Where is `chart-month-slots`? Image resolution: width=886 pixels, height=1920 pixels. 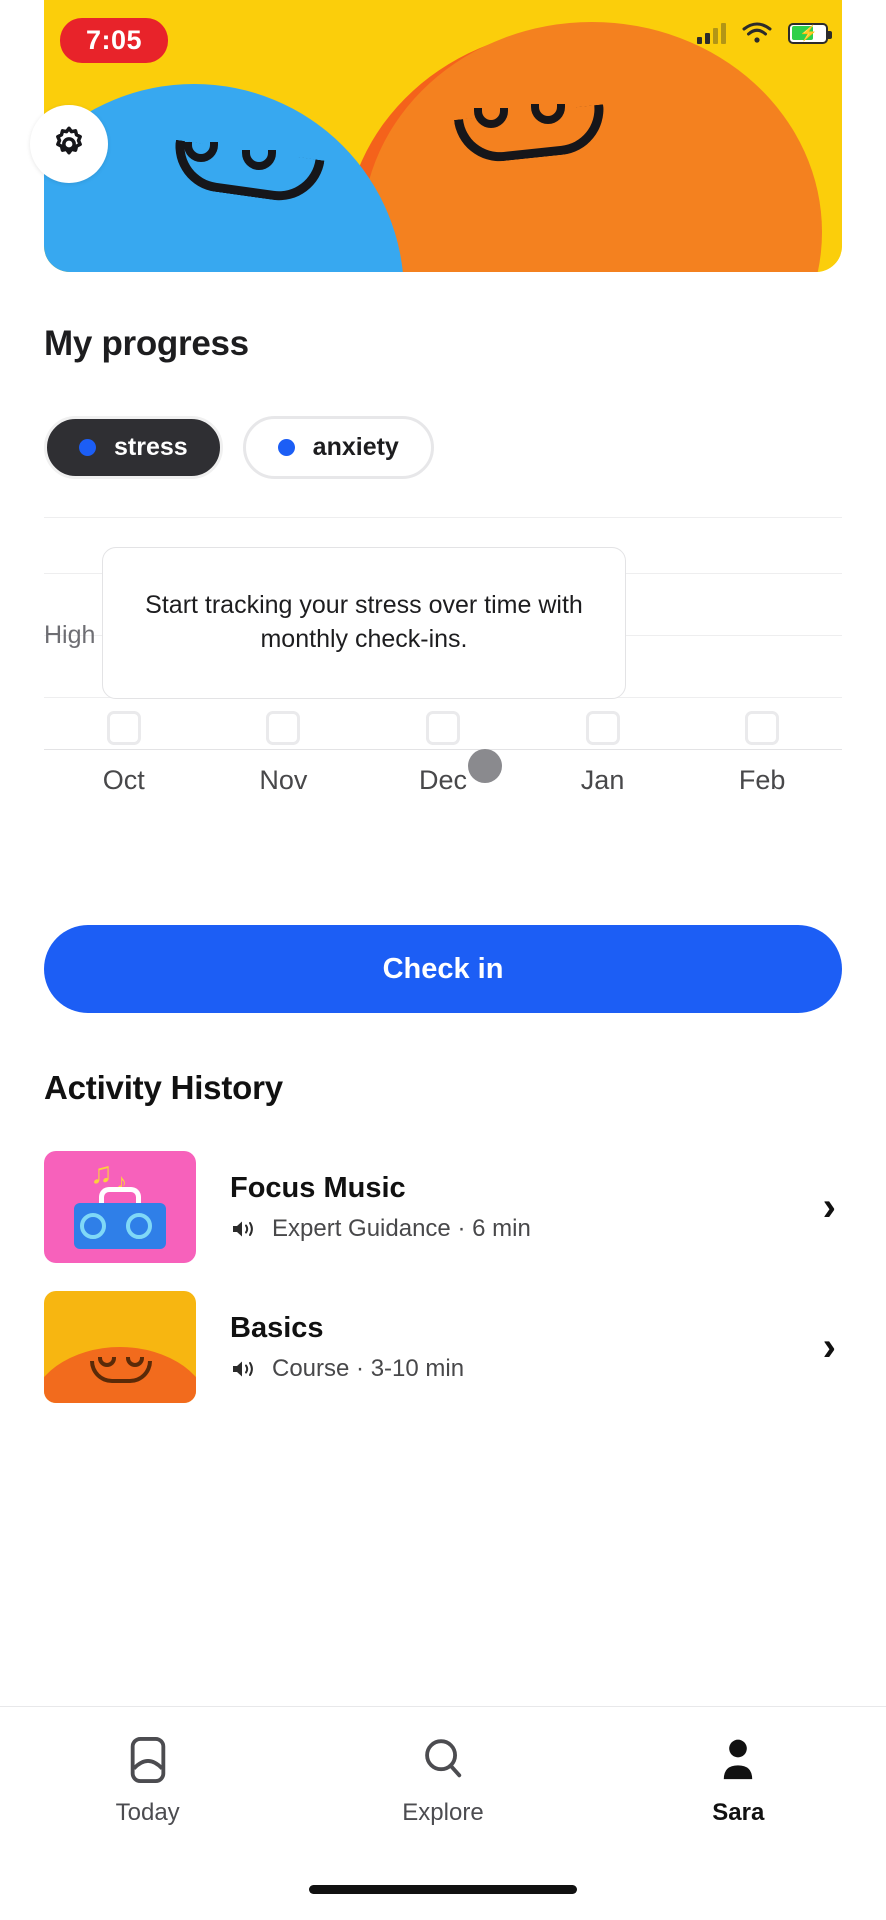
chart-month-slots is located at coordinates (443, 728).